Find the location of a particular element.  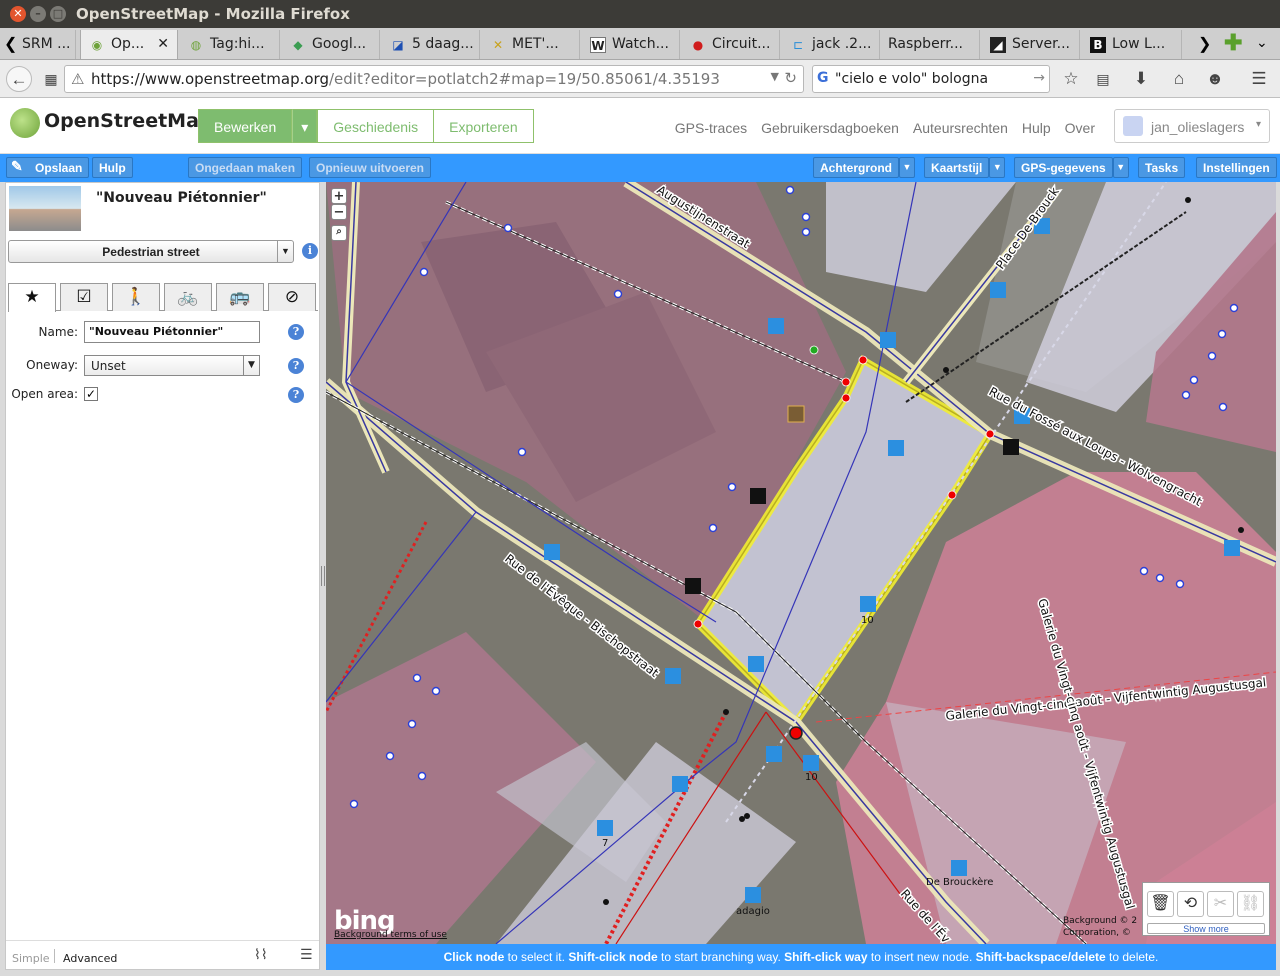

tab-walking: 🚶 is located at coordinates (136, 297).